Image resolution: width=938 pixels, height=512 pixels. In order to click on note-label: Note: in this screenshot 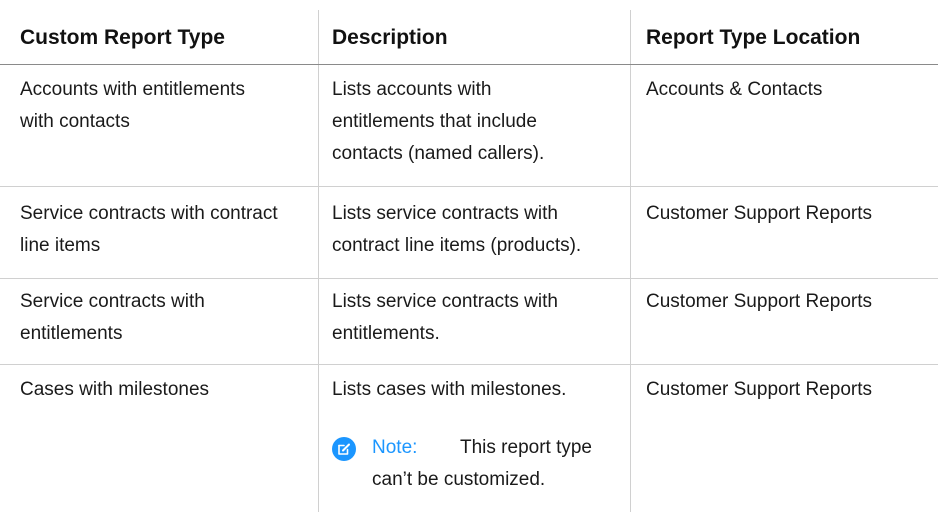, I will do `click(395, 447)`.